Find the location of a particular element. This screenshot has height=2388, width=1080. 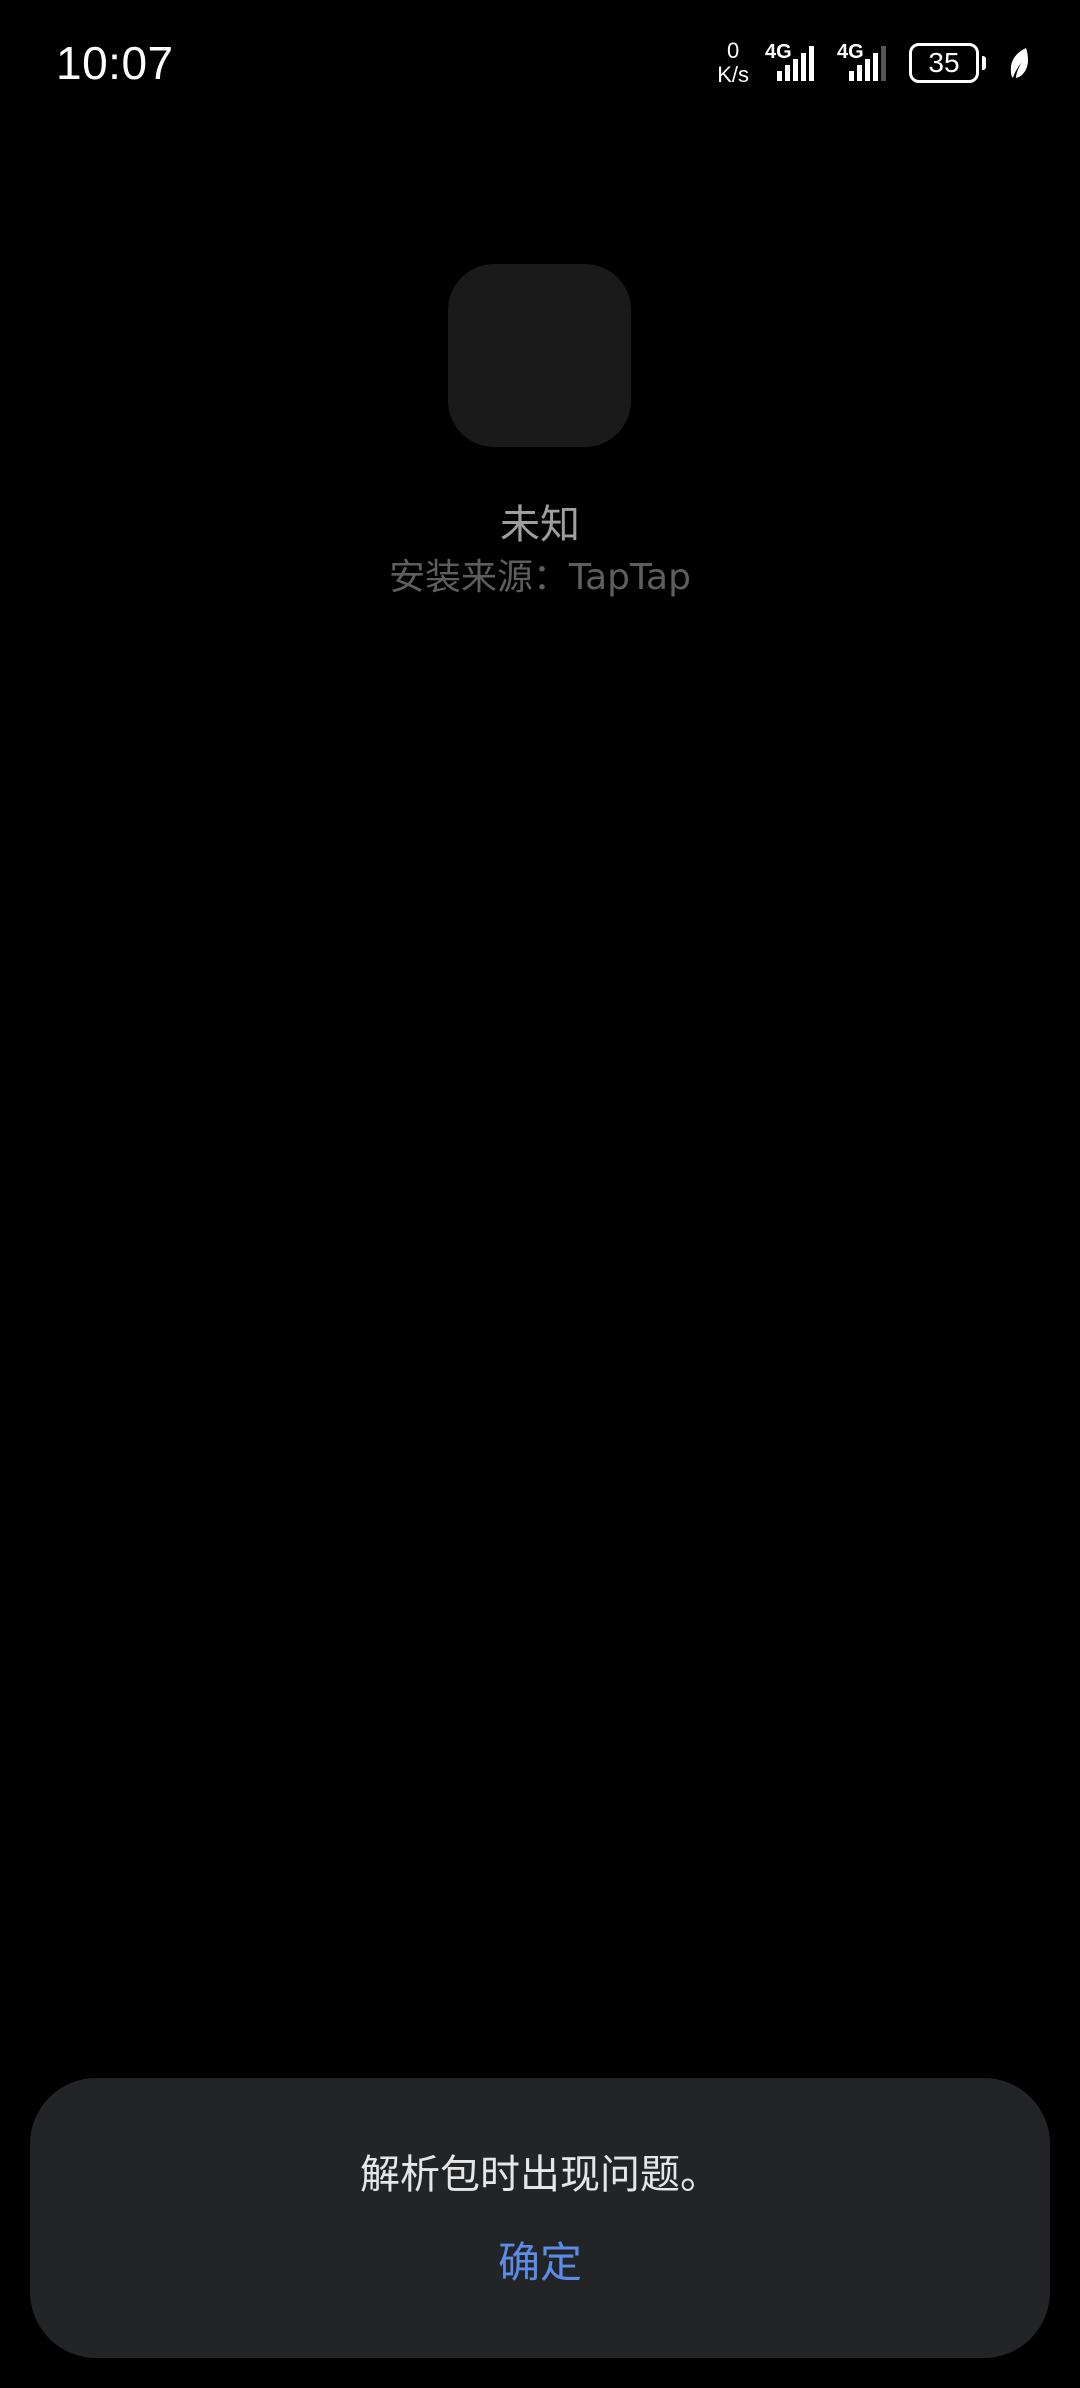

network-speed: 0 K/s is located at coordinates (733, 63).